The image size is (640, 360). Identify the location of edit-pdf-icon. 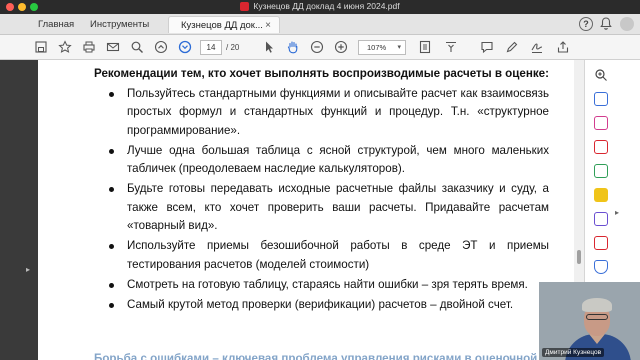
(601, 123).